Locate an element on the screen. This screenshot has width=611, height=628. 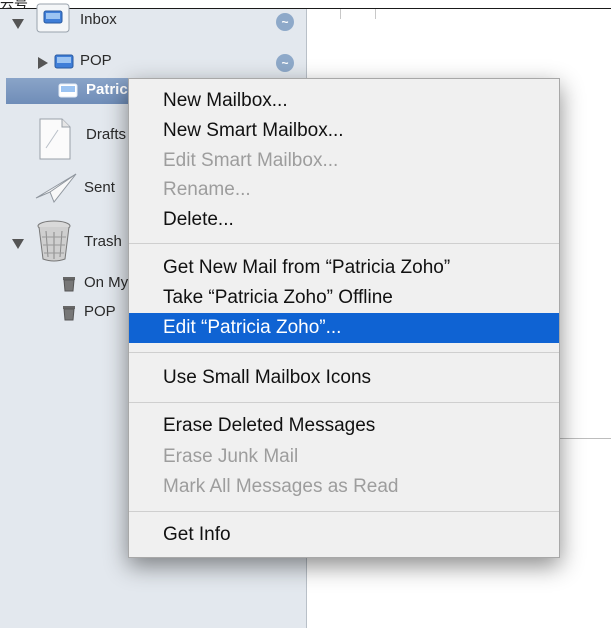
menu-item-mark-all-read: Mark All Messages as Read is located at coordinates (344, 487).